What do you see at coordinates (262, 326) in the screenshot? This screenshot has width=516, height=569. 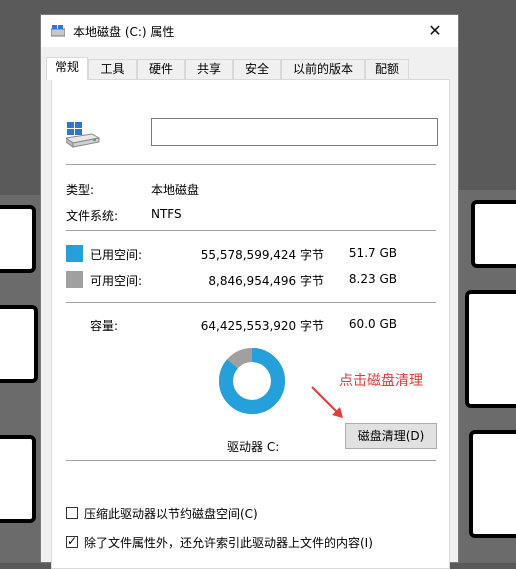 I see `capacity-bytes: 64,425,553,920 字节` at bounding box center [262, 326].